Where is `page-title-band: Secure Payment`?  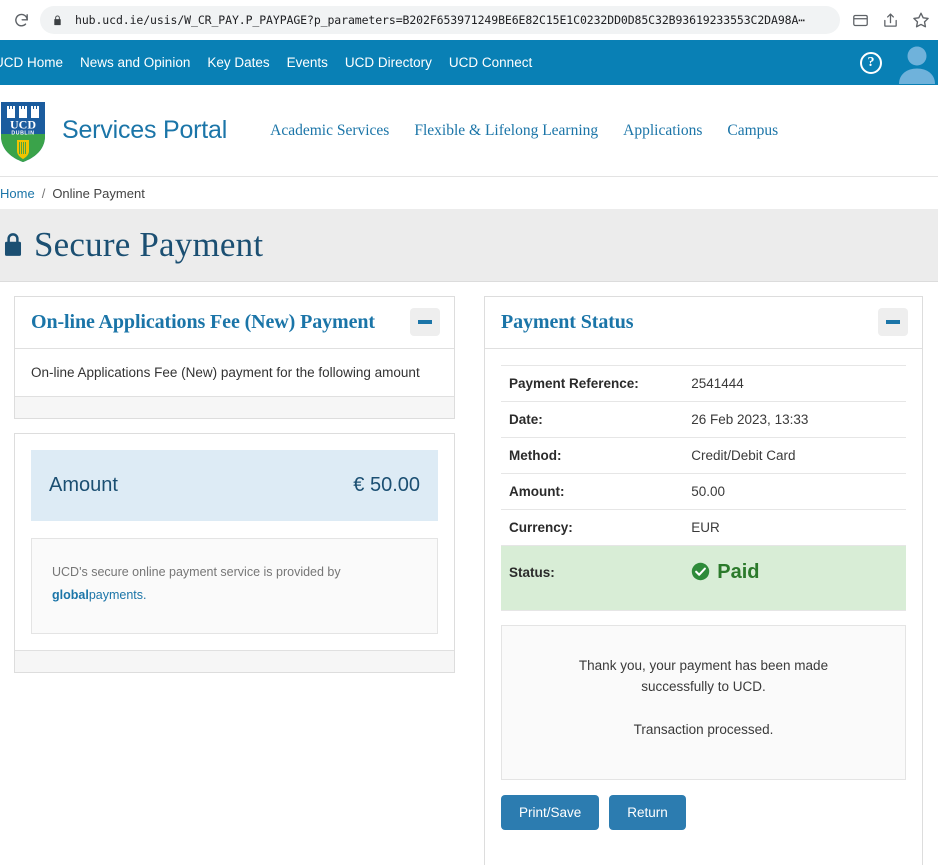
page-title-band: Secure Payment is located at coordinates (469, 245).